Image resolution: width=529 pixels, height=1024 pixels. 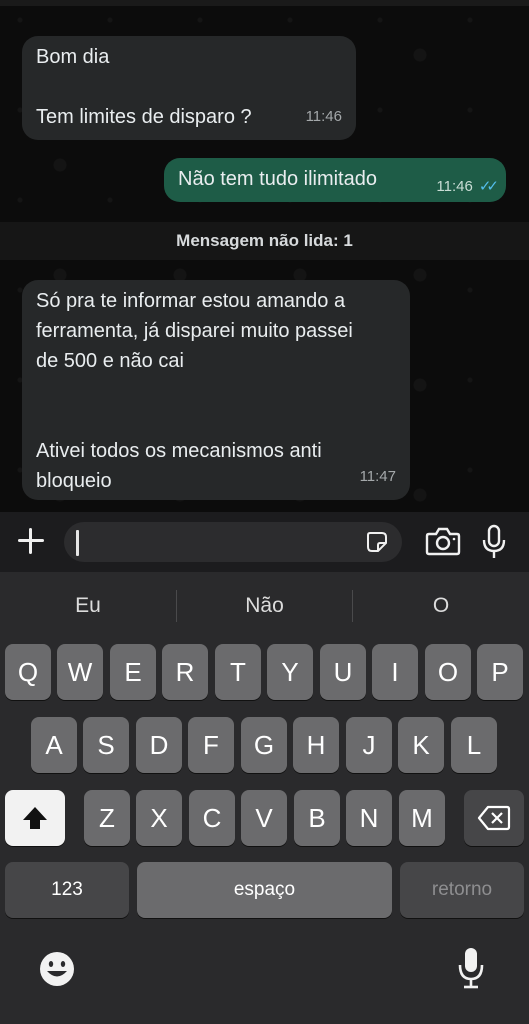 I want to click on message-text: Bom dia Tem limites de disparo ?, so click(x=144, y=87).